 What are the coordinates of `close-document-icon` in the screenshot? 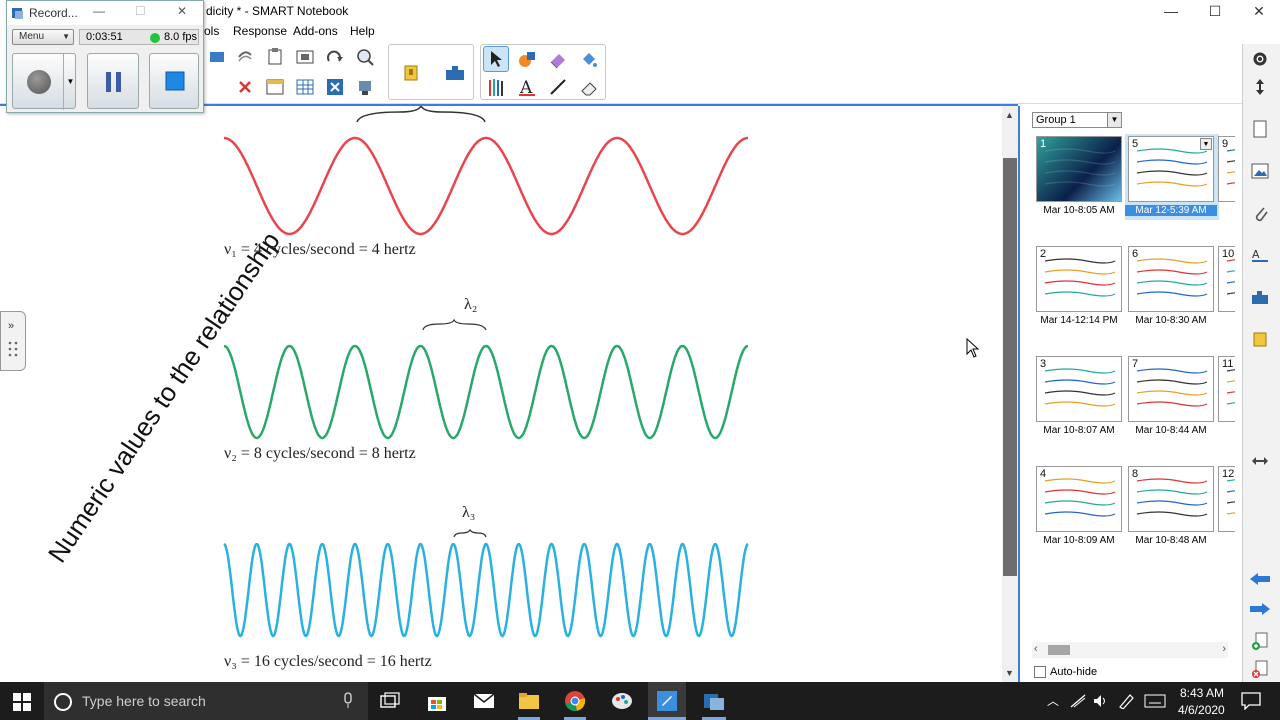 It's located at (335, 87).